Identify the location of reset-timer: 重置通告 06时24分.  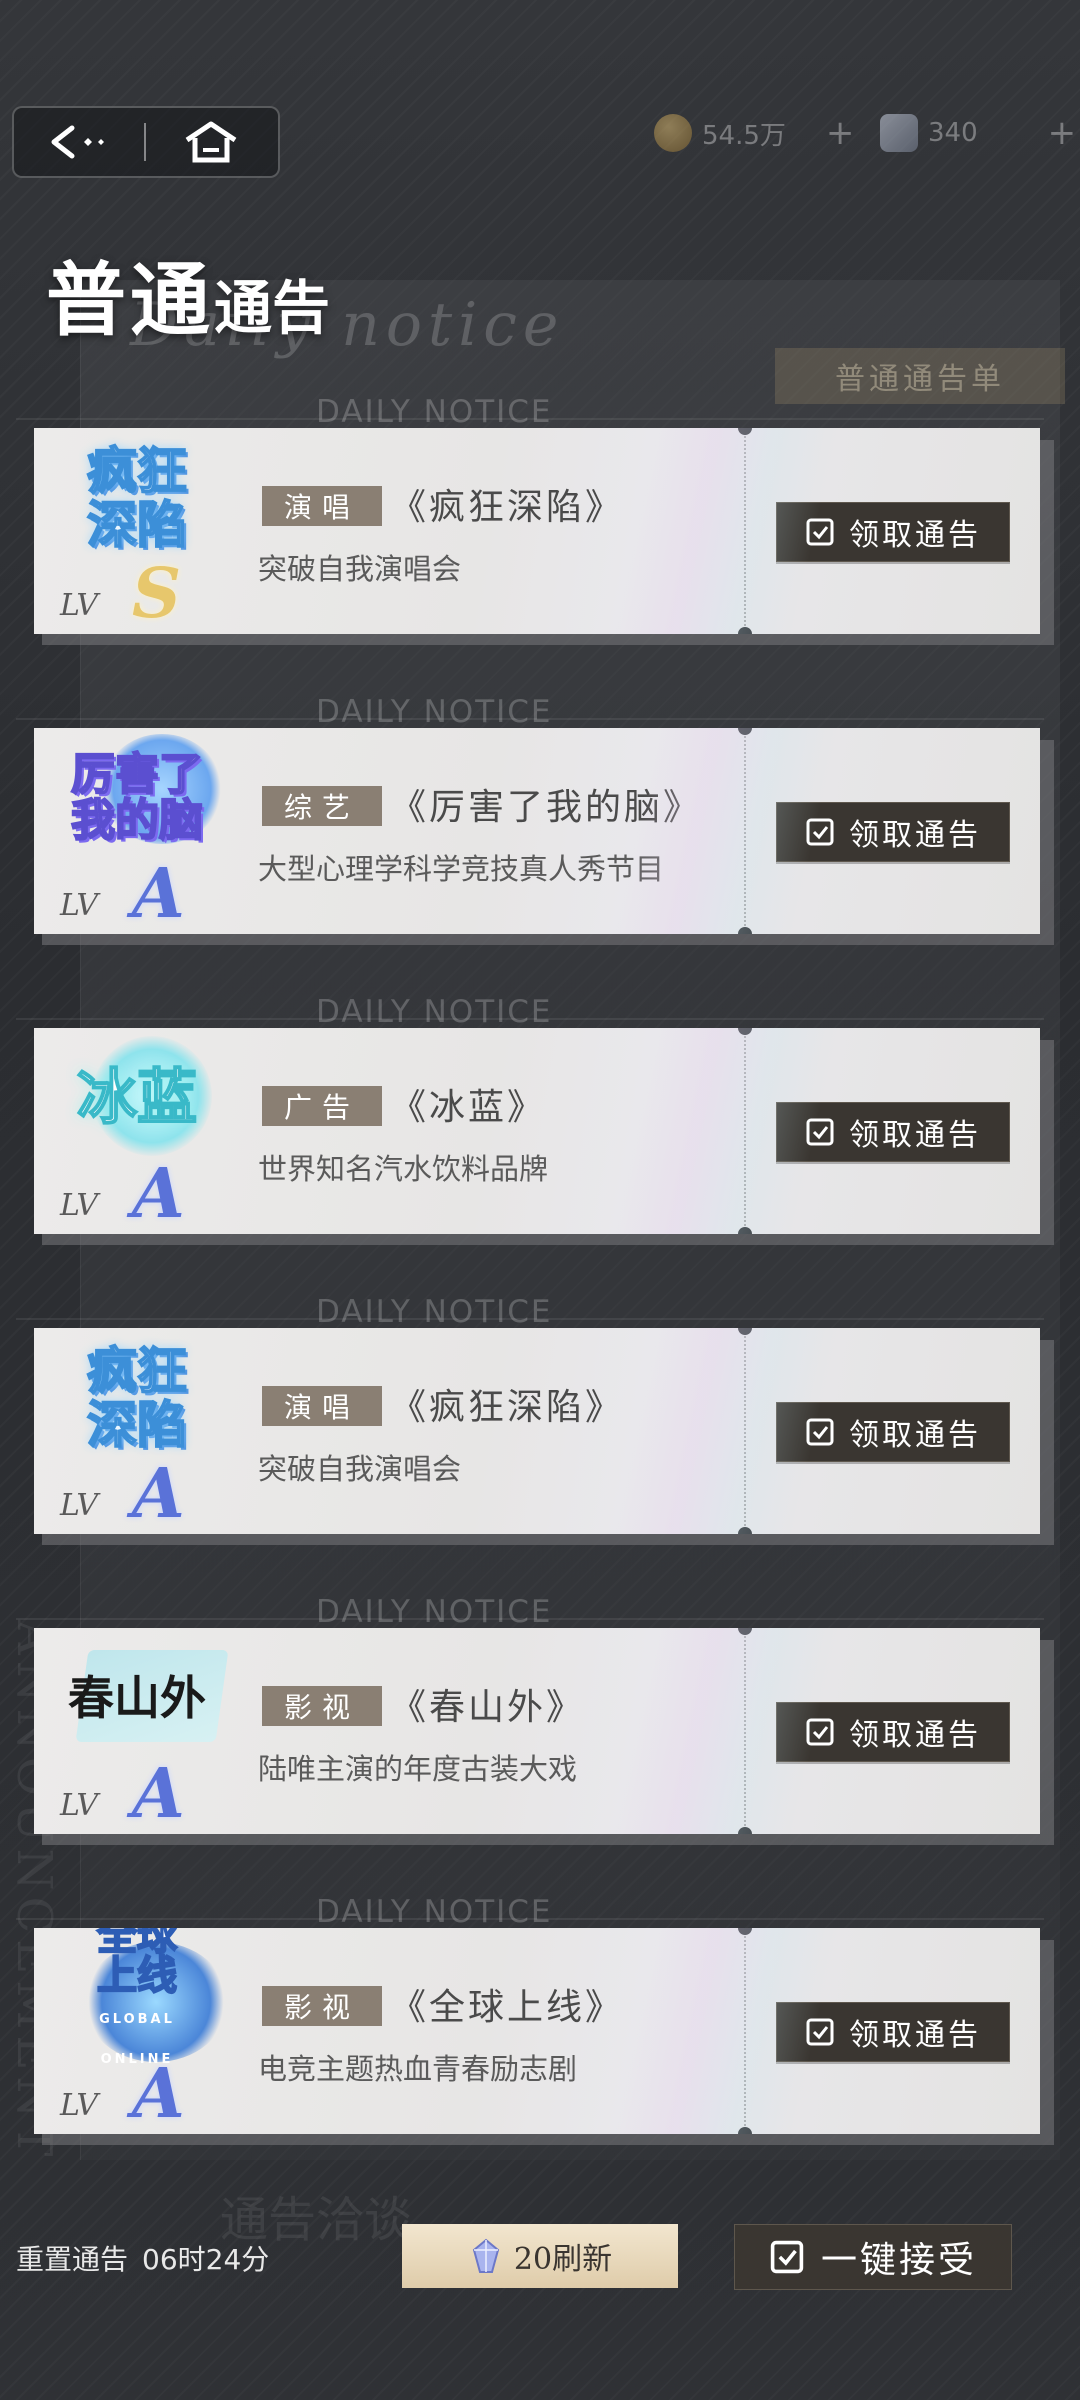
(142, 2258).